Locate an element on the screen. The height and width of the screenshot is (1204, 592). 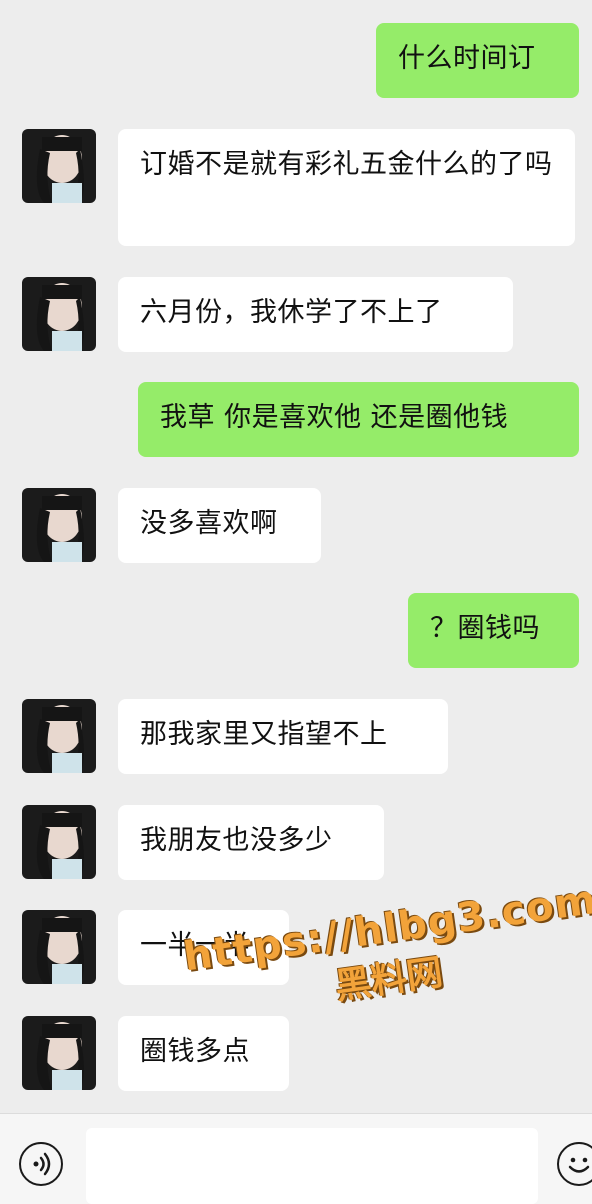
voice-icon is located at coordinates (41, 1164).